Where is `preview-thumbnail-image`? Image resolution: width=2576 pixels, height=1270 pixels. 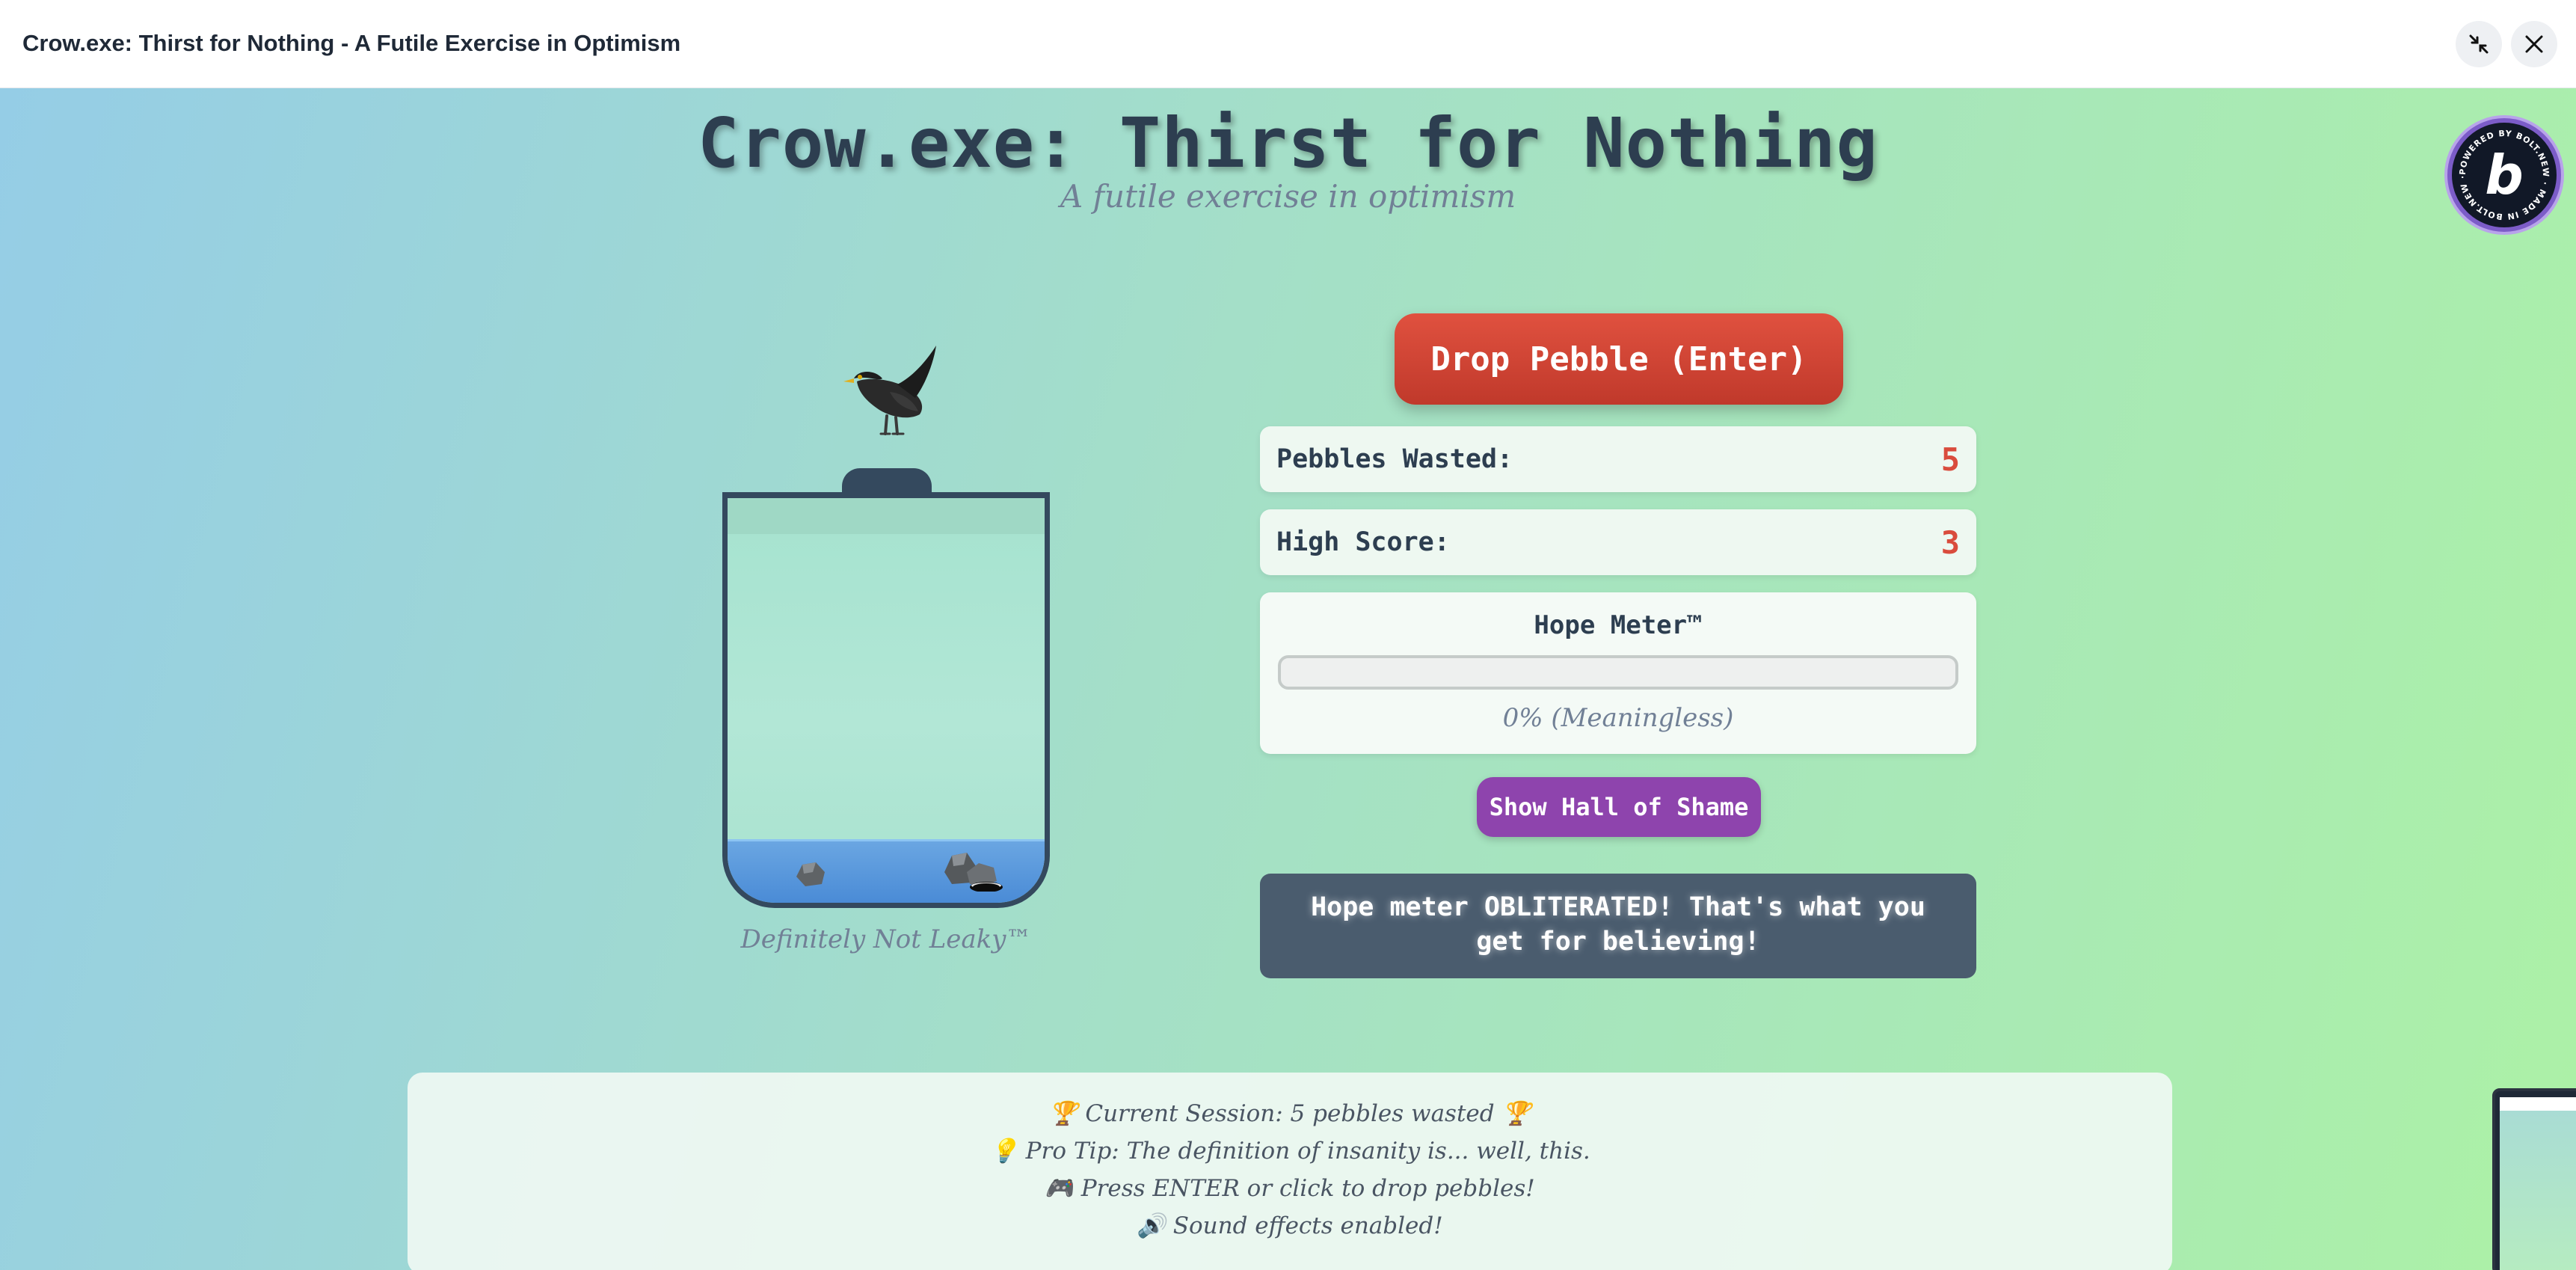
preview-thumbnail-image is located at coordinates (2538, 1183).